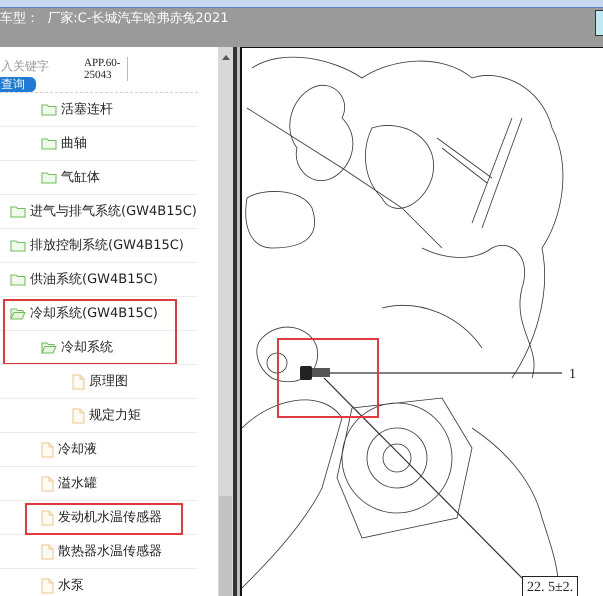 The width and height of the screenshot is (603, 596). What do you see at coordinates (99, 484) in the screenshot?
I see `tree-item: 溢水罐` at bounding box center [99, 484].